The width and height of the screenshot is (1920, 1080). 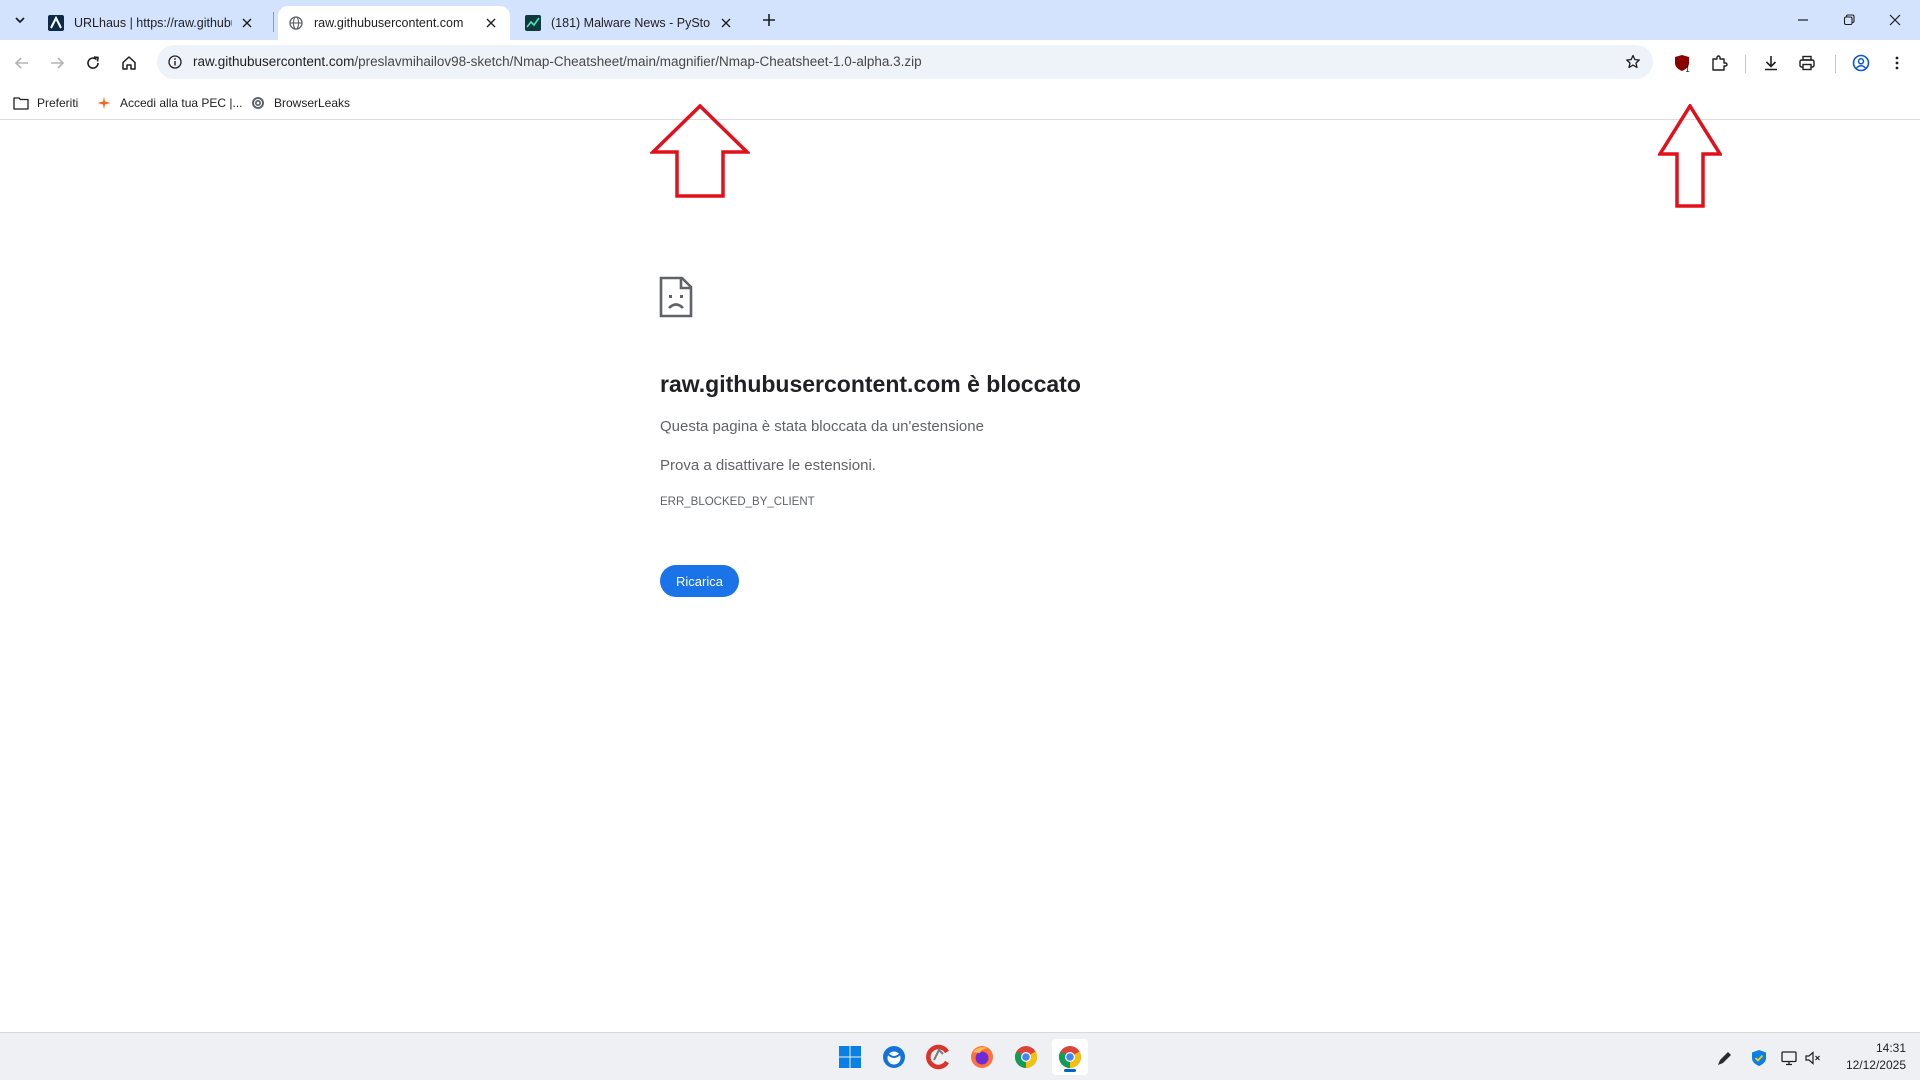 What do you see at coordinates (56, 23) in the screenshot?
I see `urlhaus-logo-icon` at bounding box center [56, 23].